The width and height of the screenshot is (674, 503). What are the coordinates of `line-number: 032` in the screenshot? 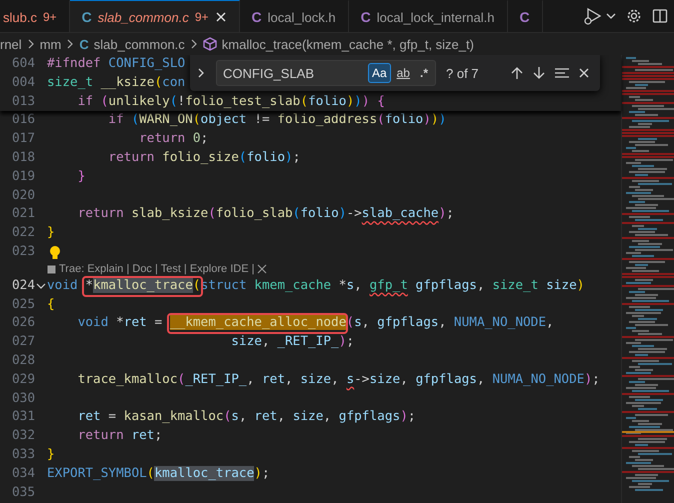 It's located at (22, 436).